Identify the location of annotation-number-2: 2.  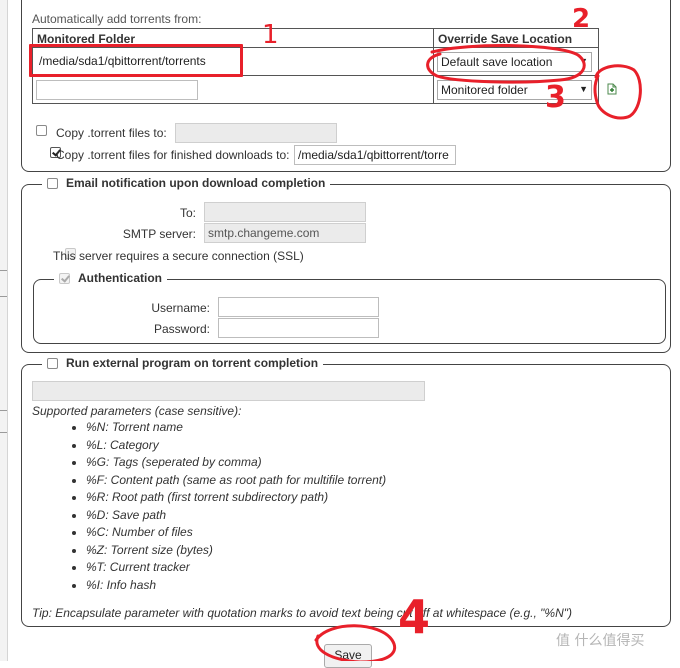
(581, 19).